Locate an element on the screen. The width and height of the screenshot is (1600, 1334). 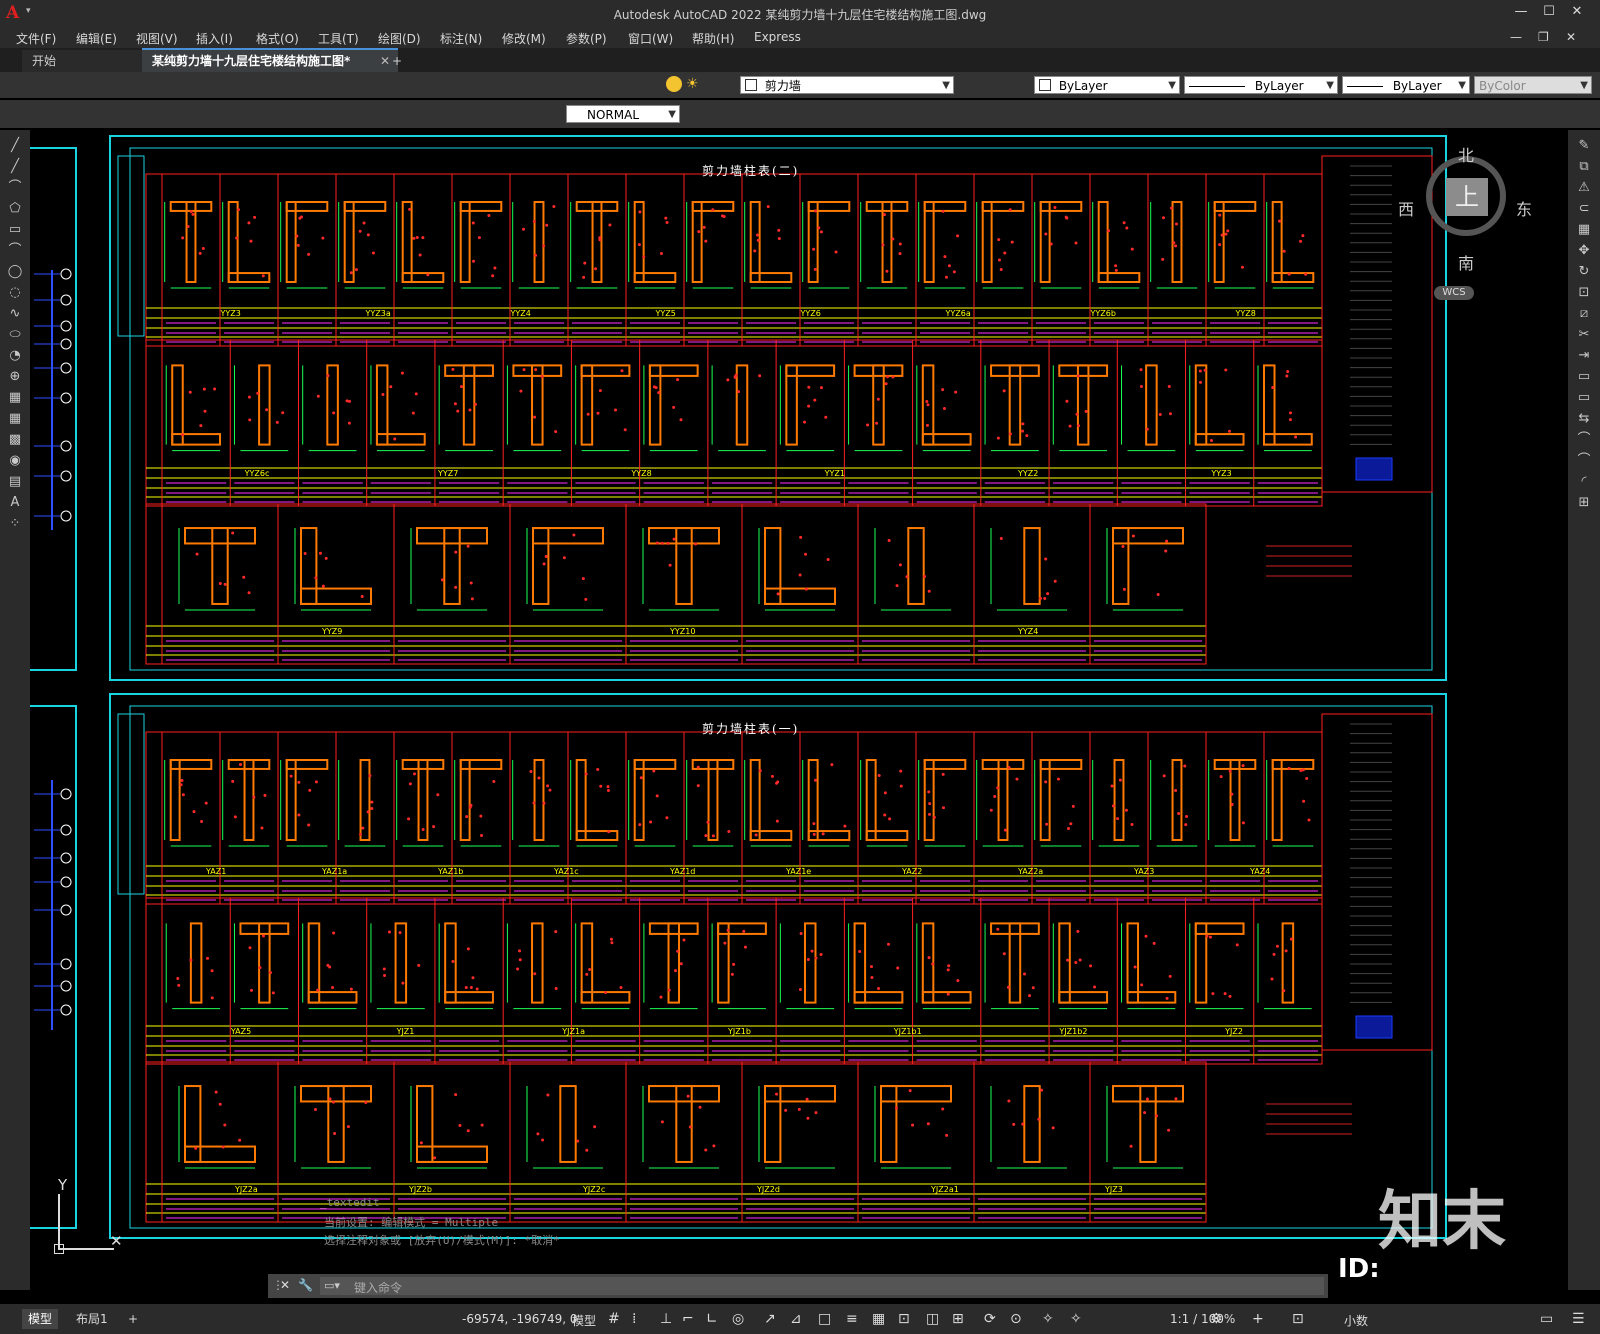
draw-tool-1-icon: ╱ is located at coordinates (15, 146).